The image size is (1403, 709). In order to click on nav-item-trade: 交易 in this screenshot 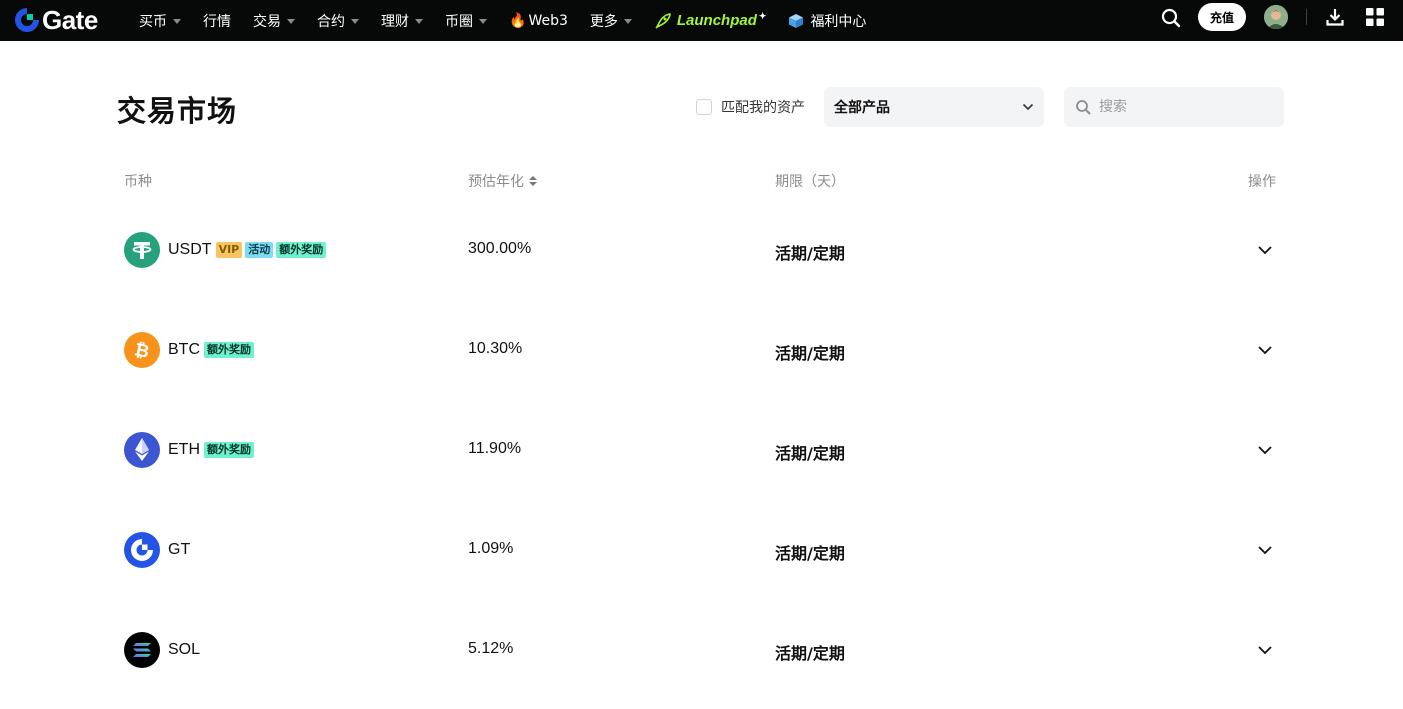, I will do `click(274, 21)`.